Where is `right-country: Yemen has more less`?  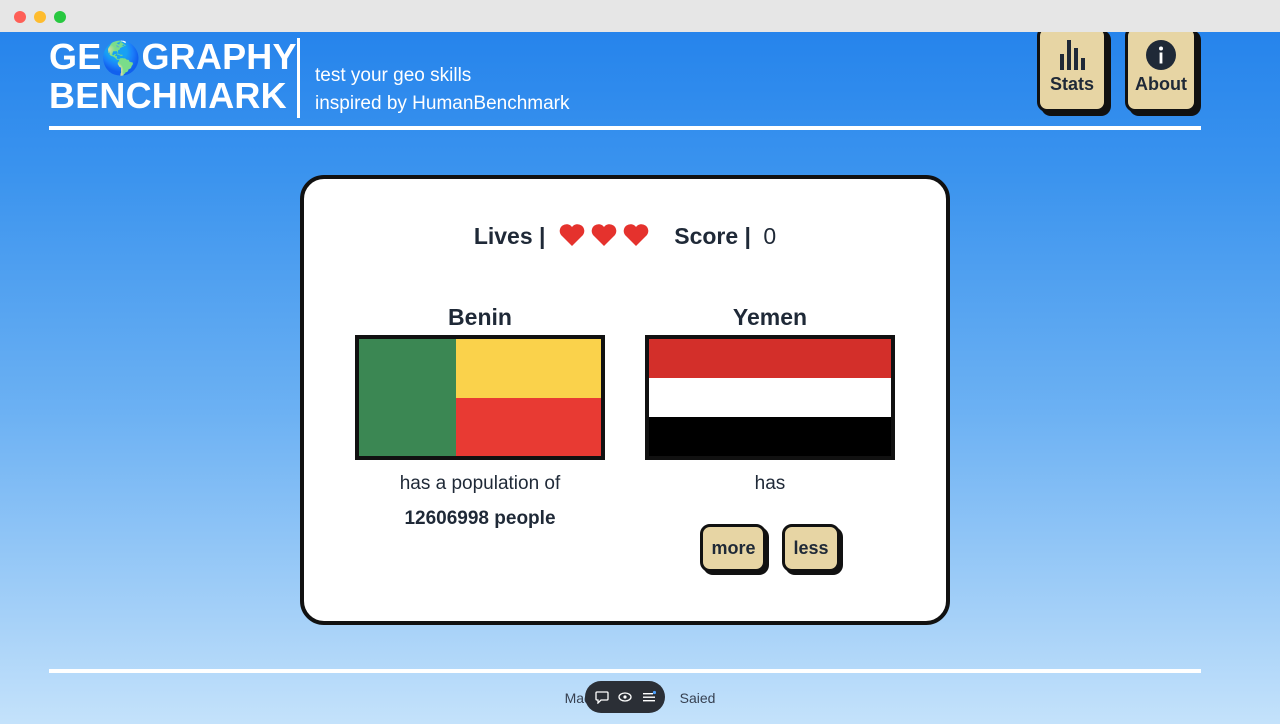 right-country: Yemen has more less is located at coordinates (770, 436).